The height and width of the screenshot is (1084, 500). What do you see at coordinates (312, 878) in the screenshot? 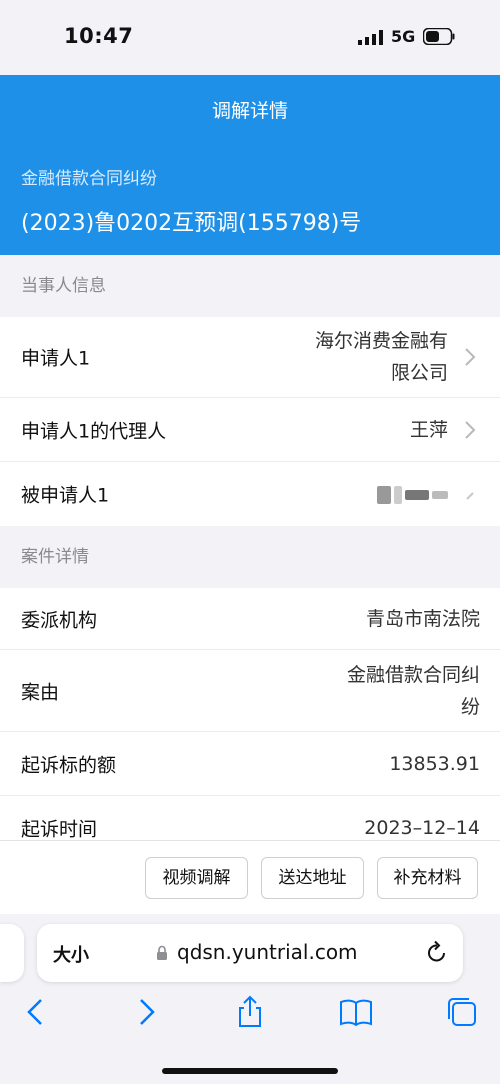
I see `service-address-button: 送达地址` at bounding box center [312, 878].